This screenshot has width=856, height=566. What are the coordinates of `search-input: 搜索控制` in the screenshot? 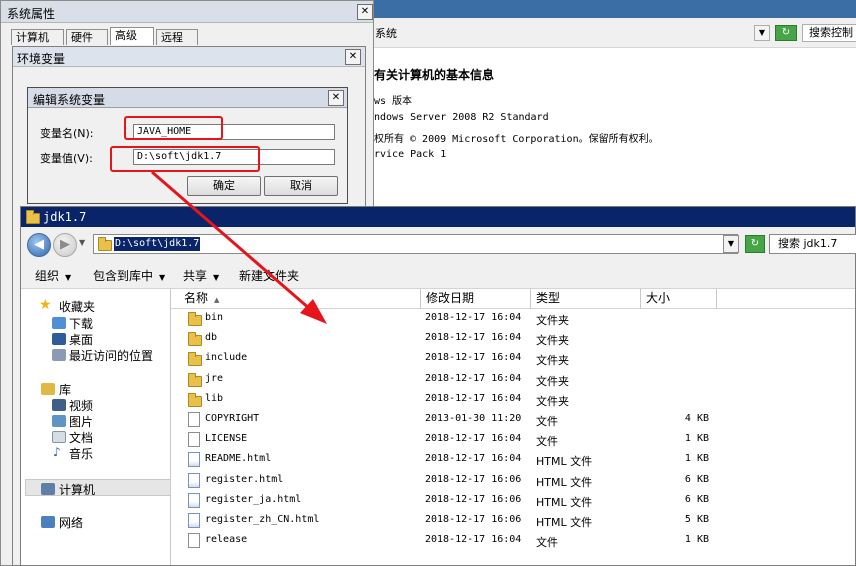 It's located at (829, 33).